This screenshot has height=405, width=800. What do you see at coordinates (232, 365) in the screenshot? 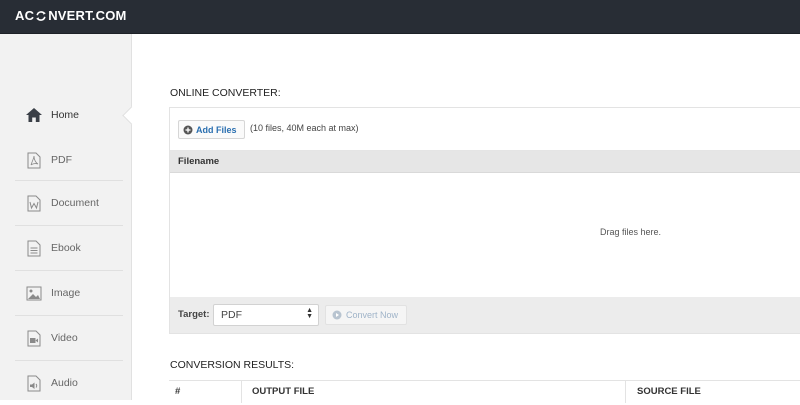
I see `results-title: CONVERSION RESULTS:` at bounding box center [232, 365].